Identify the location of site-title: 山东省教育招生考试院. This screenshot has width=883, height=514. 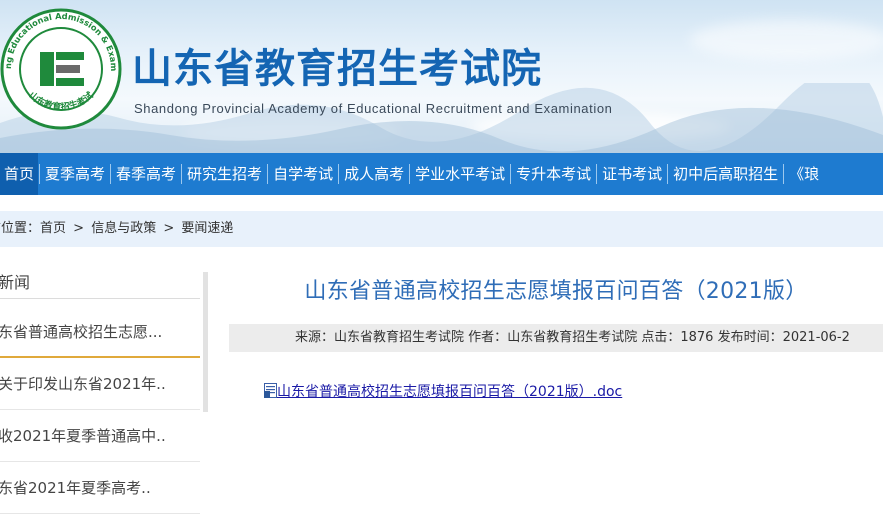
(337, 69).